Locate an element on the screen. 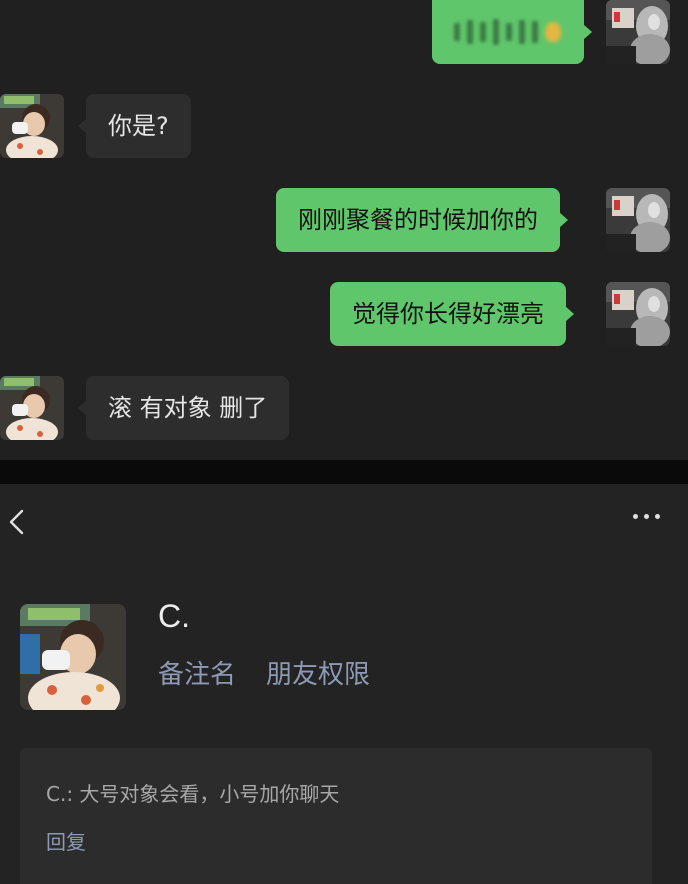 This screenshot has width=688, height=884. comment-text: C.: 大号对象会看，小号加你聊天 is located at coordinates (193, 794).